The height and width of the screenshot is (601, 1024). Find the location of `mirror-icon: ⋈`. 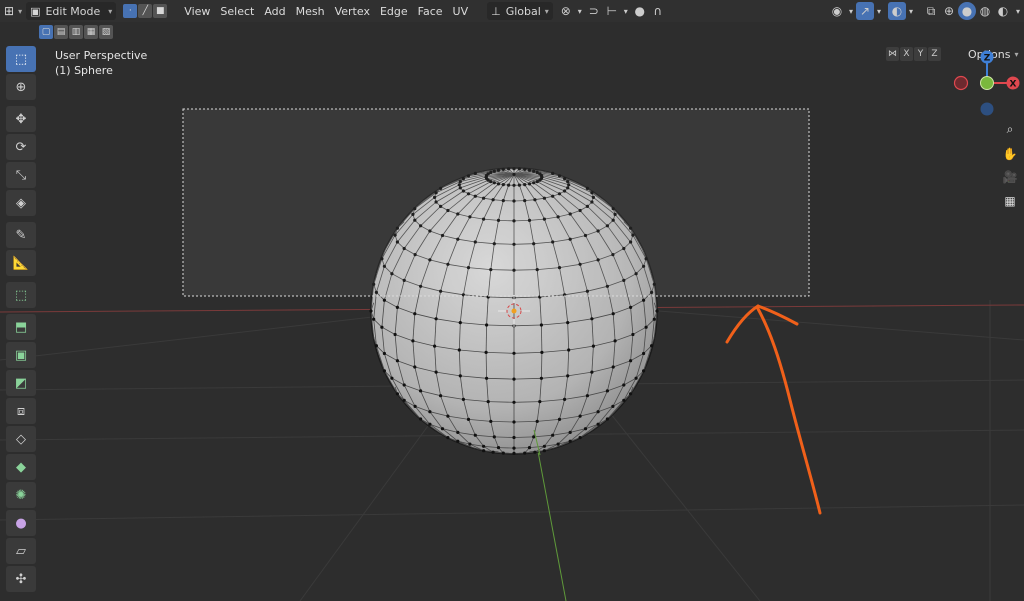

mirror-icon: ⋈ is located at coordinates (892, 54).